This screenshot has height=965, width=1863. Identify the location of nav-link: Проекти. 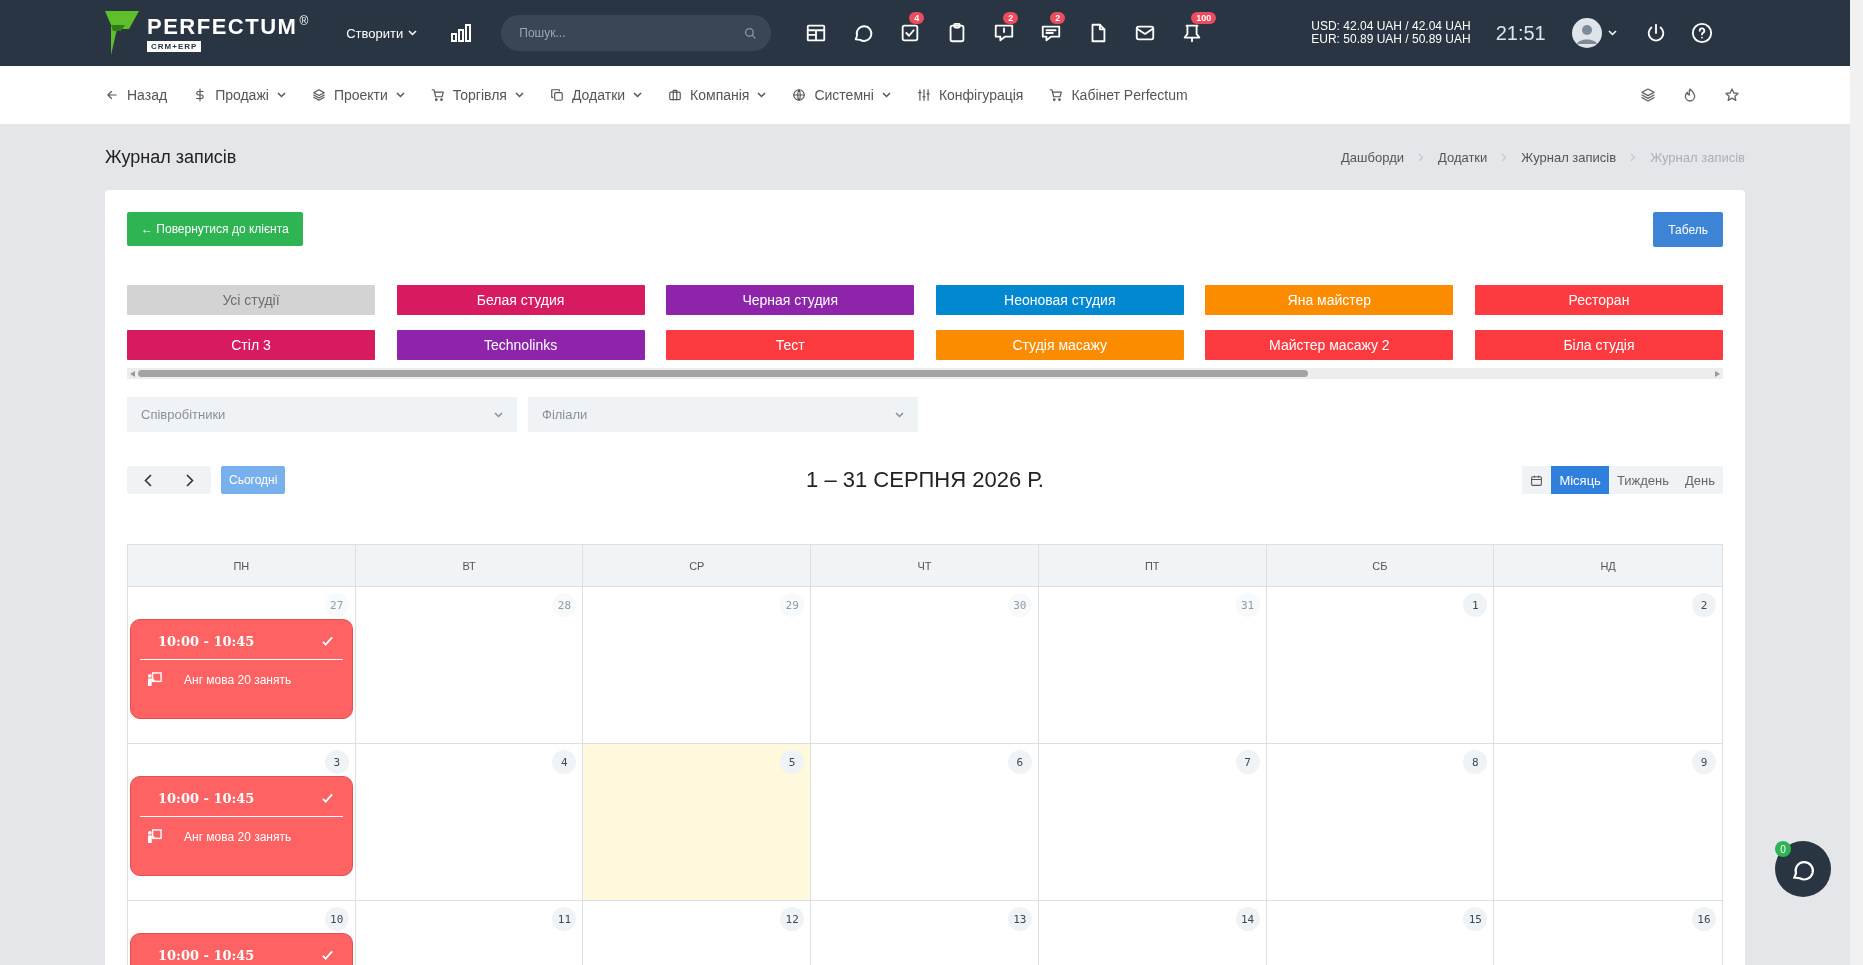
(358, 95).